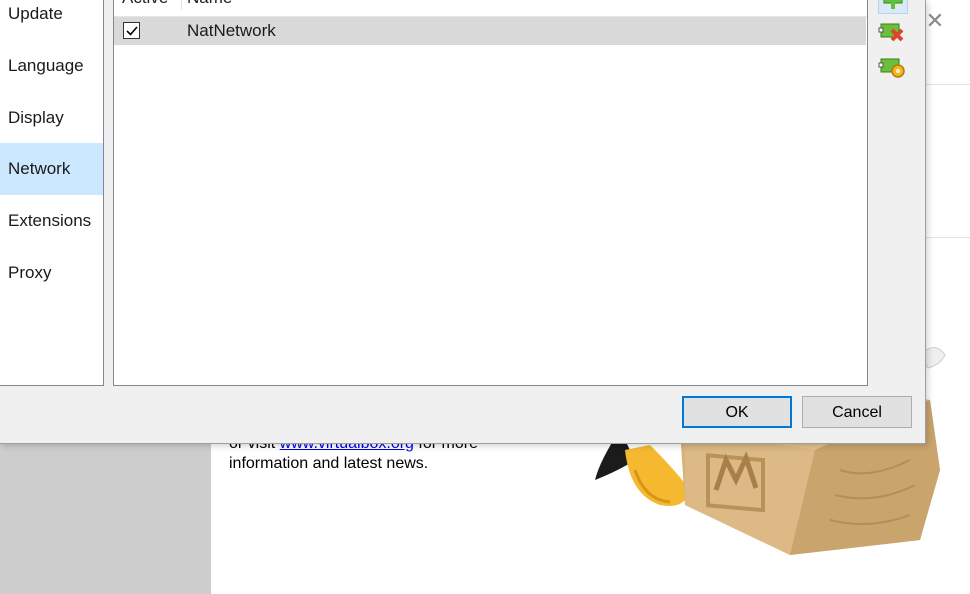 The width and height of the screenshot is (970, 594). Describe the element at coordinates (181, 5) in the screenshot. I see `column-separator` at that location.